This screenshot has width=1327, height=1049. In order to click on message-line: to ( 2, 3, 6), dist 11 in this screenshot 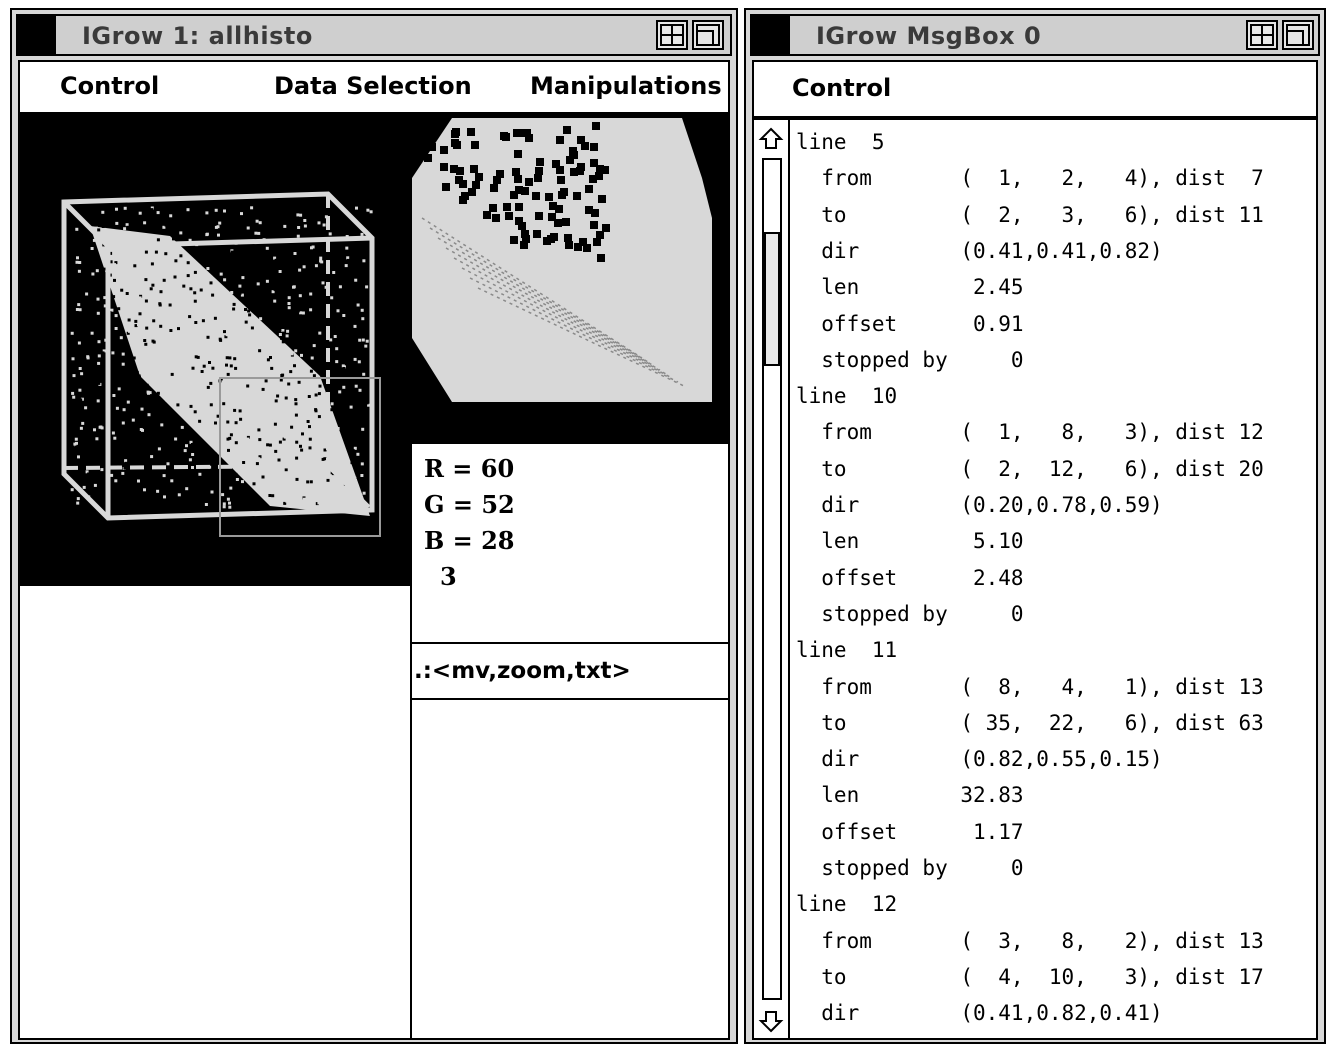, I will do `click(1030, 214)`.